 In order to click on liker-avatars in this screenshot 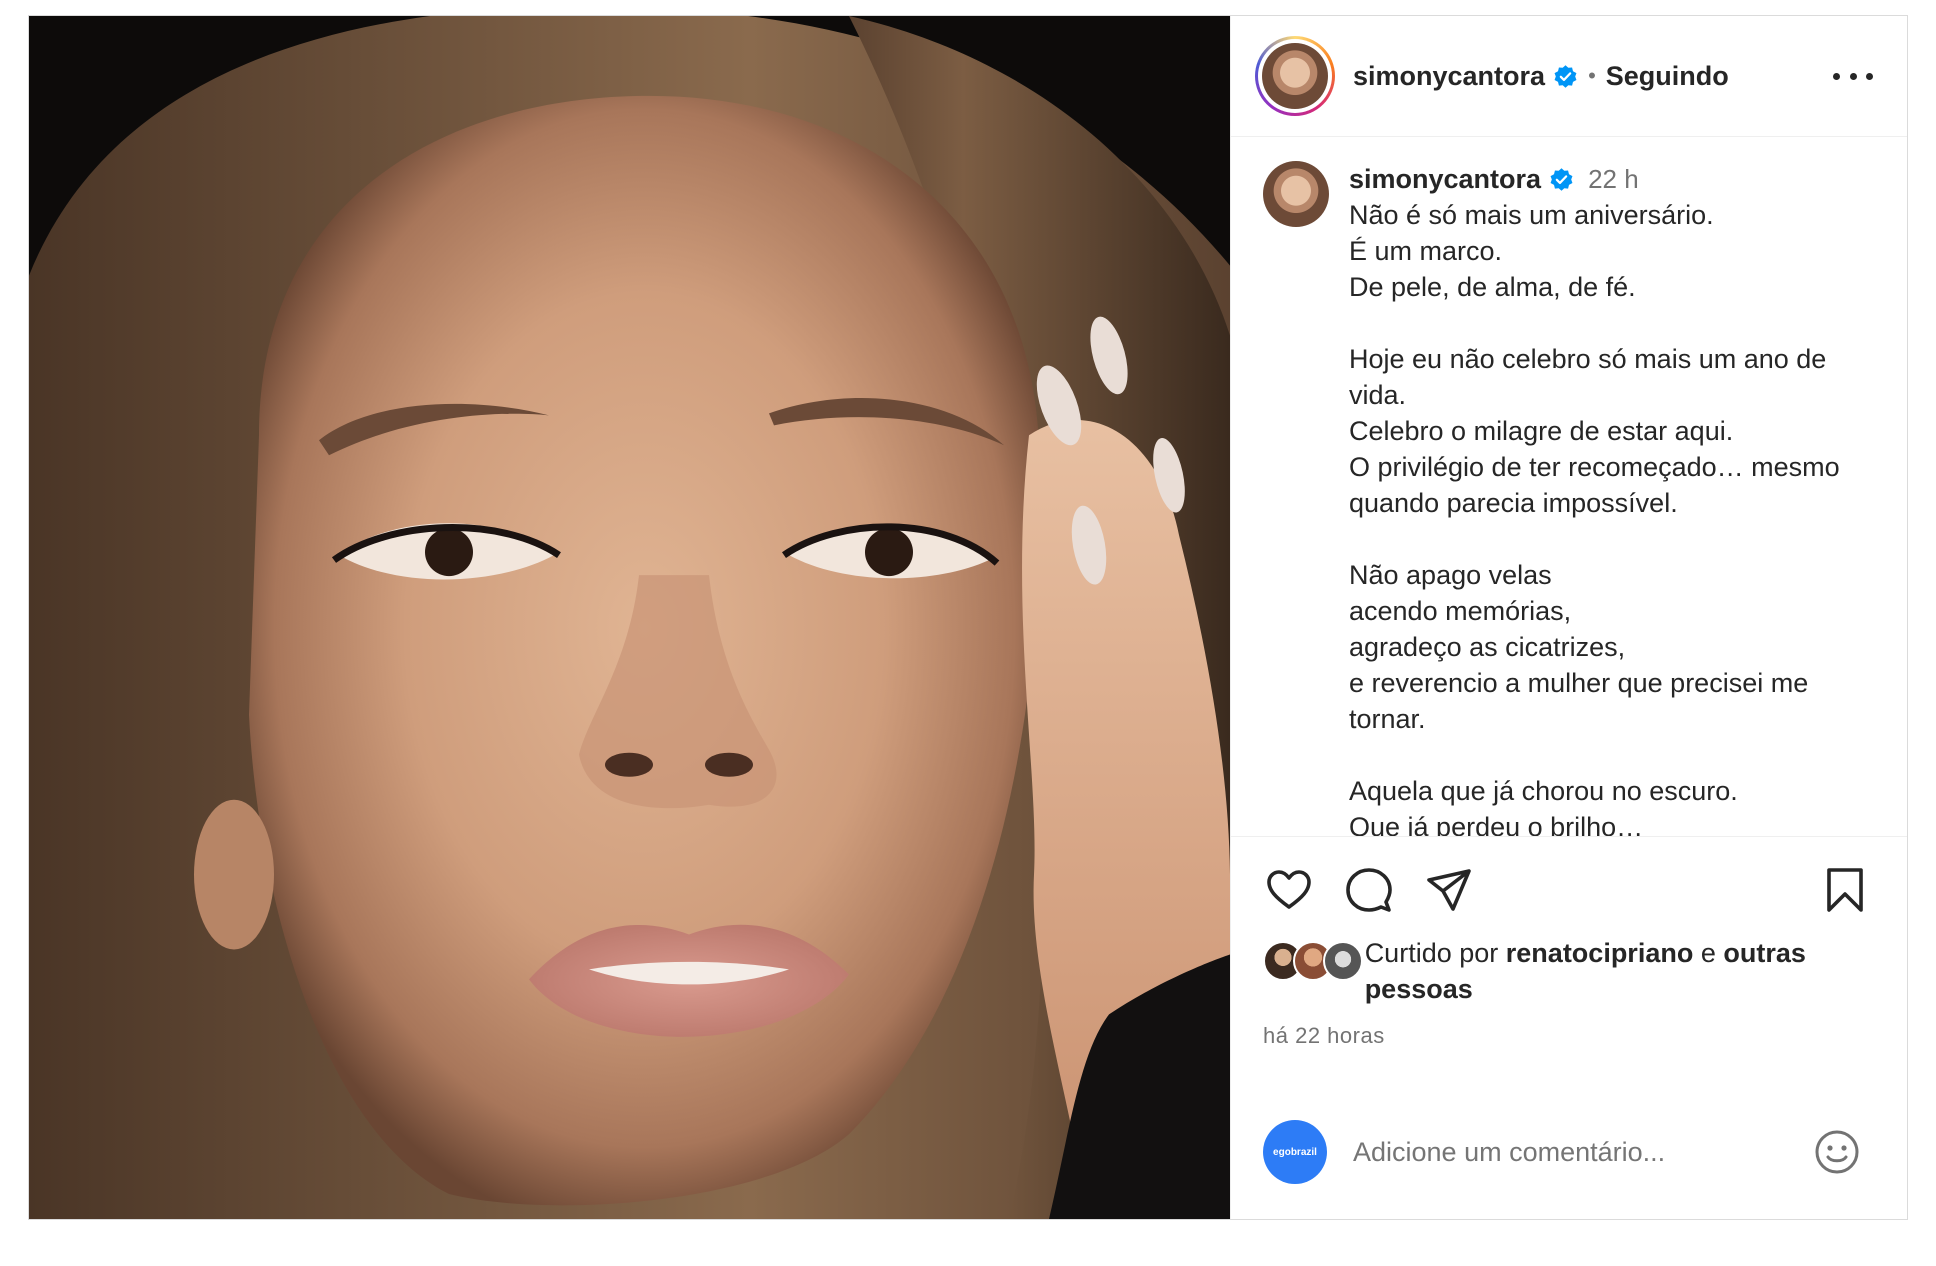, I will do `click(1313, 963)`.